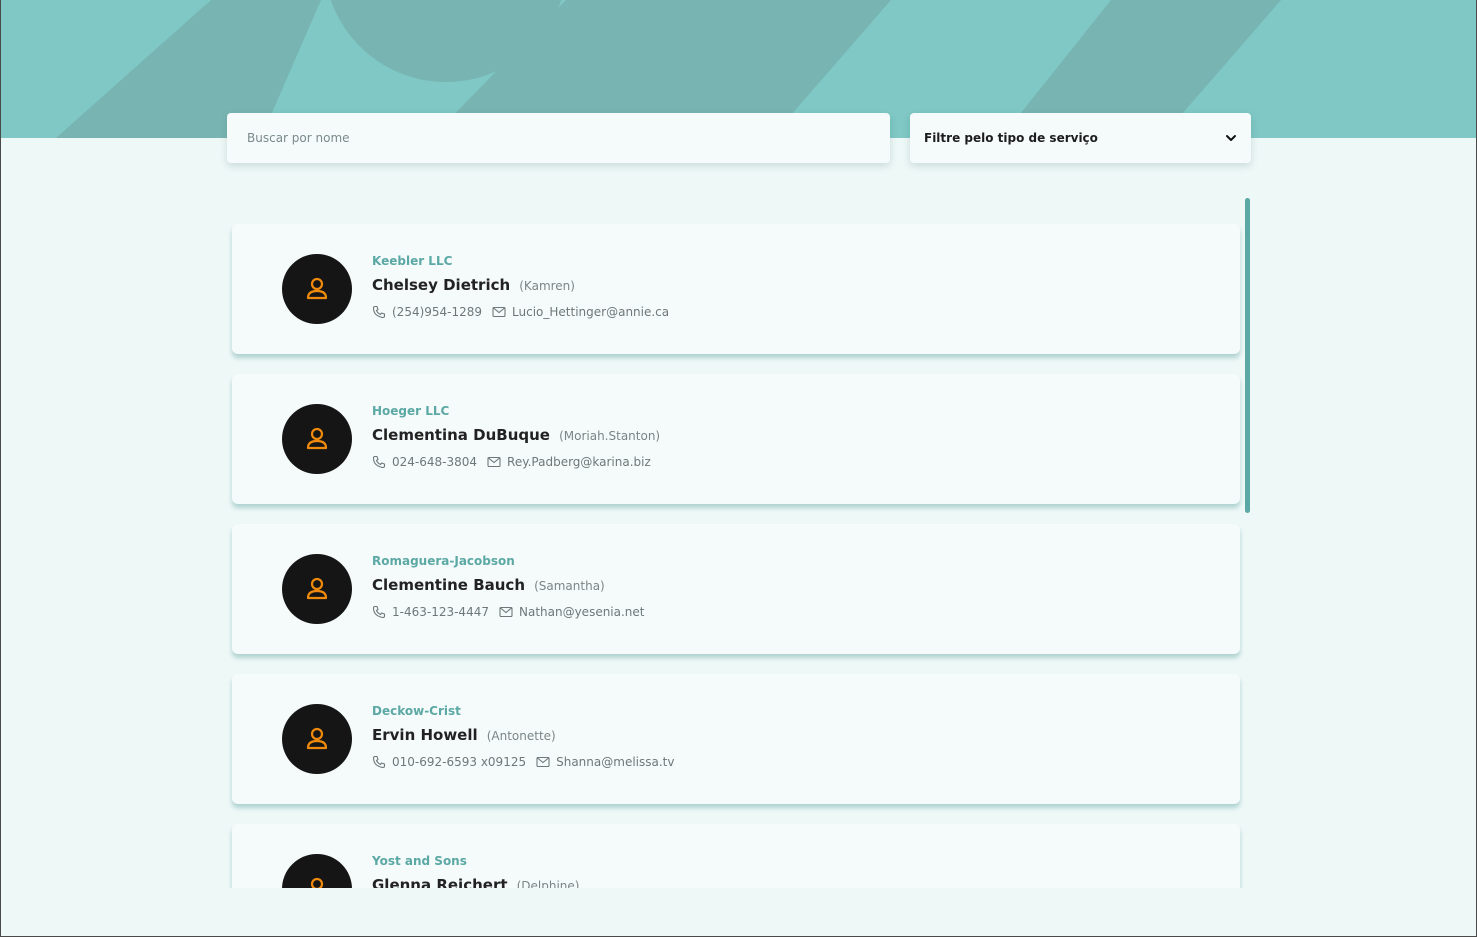 This screenshot has height=937, width=1477. What do you see at coordinates (738, 912) in the screenshot?
I see `list-viewport-bottom` at bounding box center [738, 912].